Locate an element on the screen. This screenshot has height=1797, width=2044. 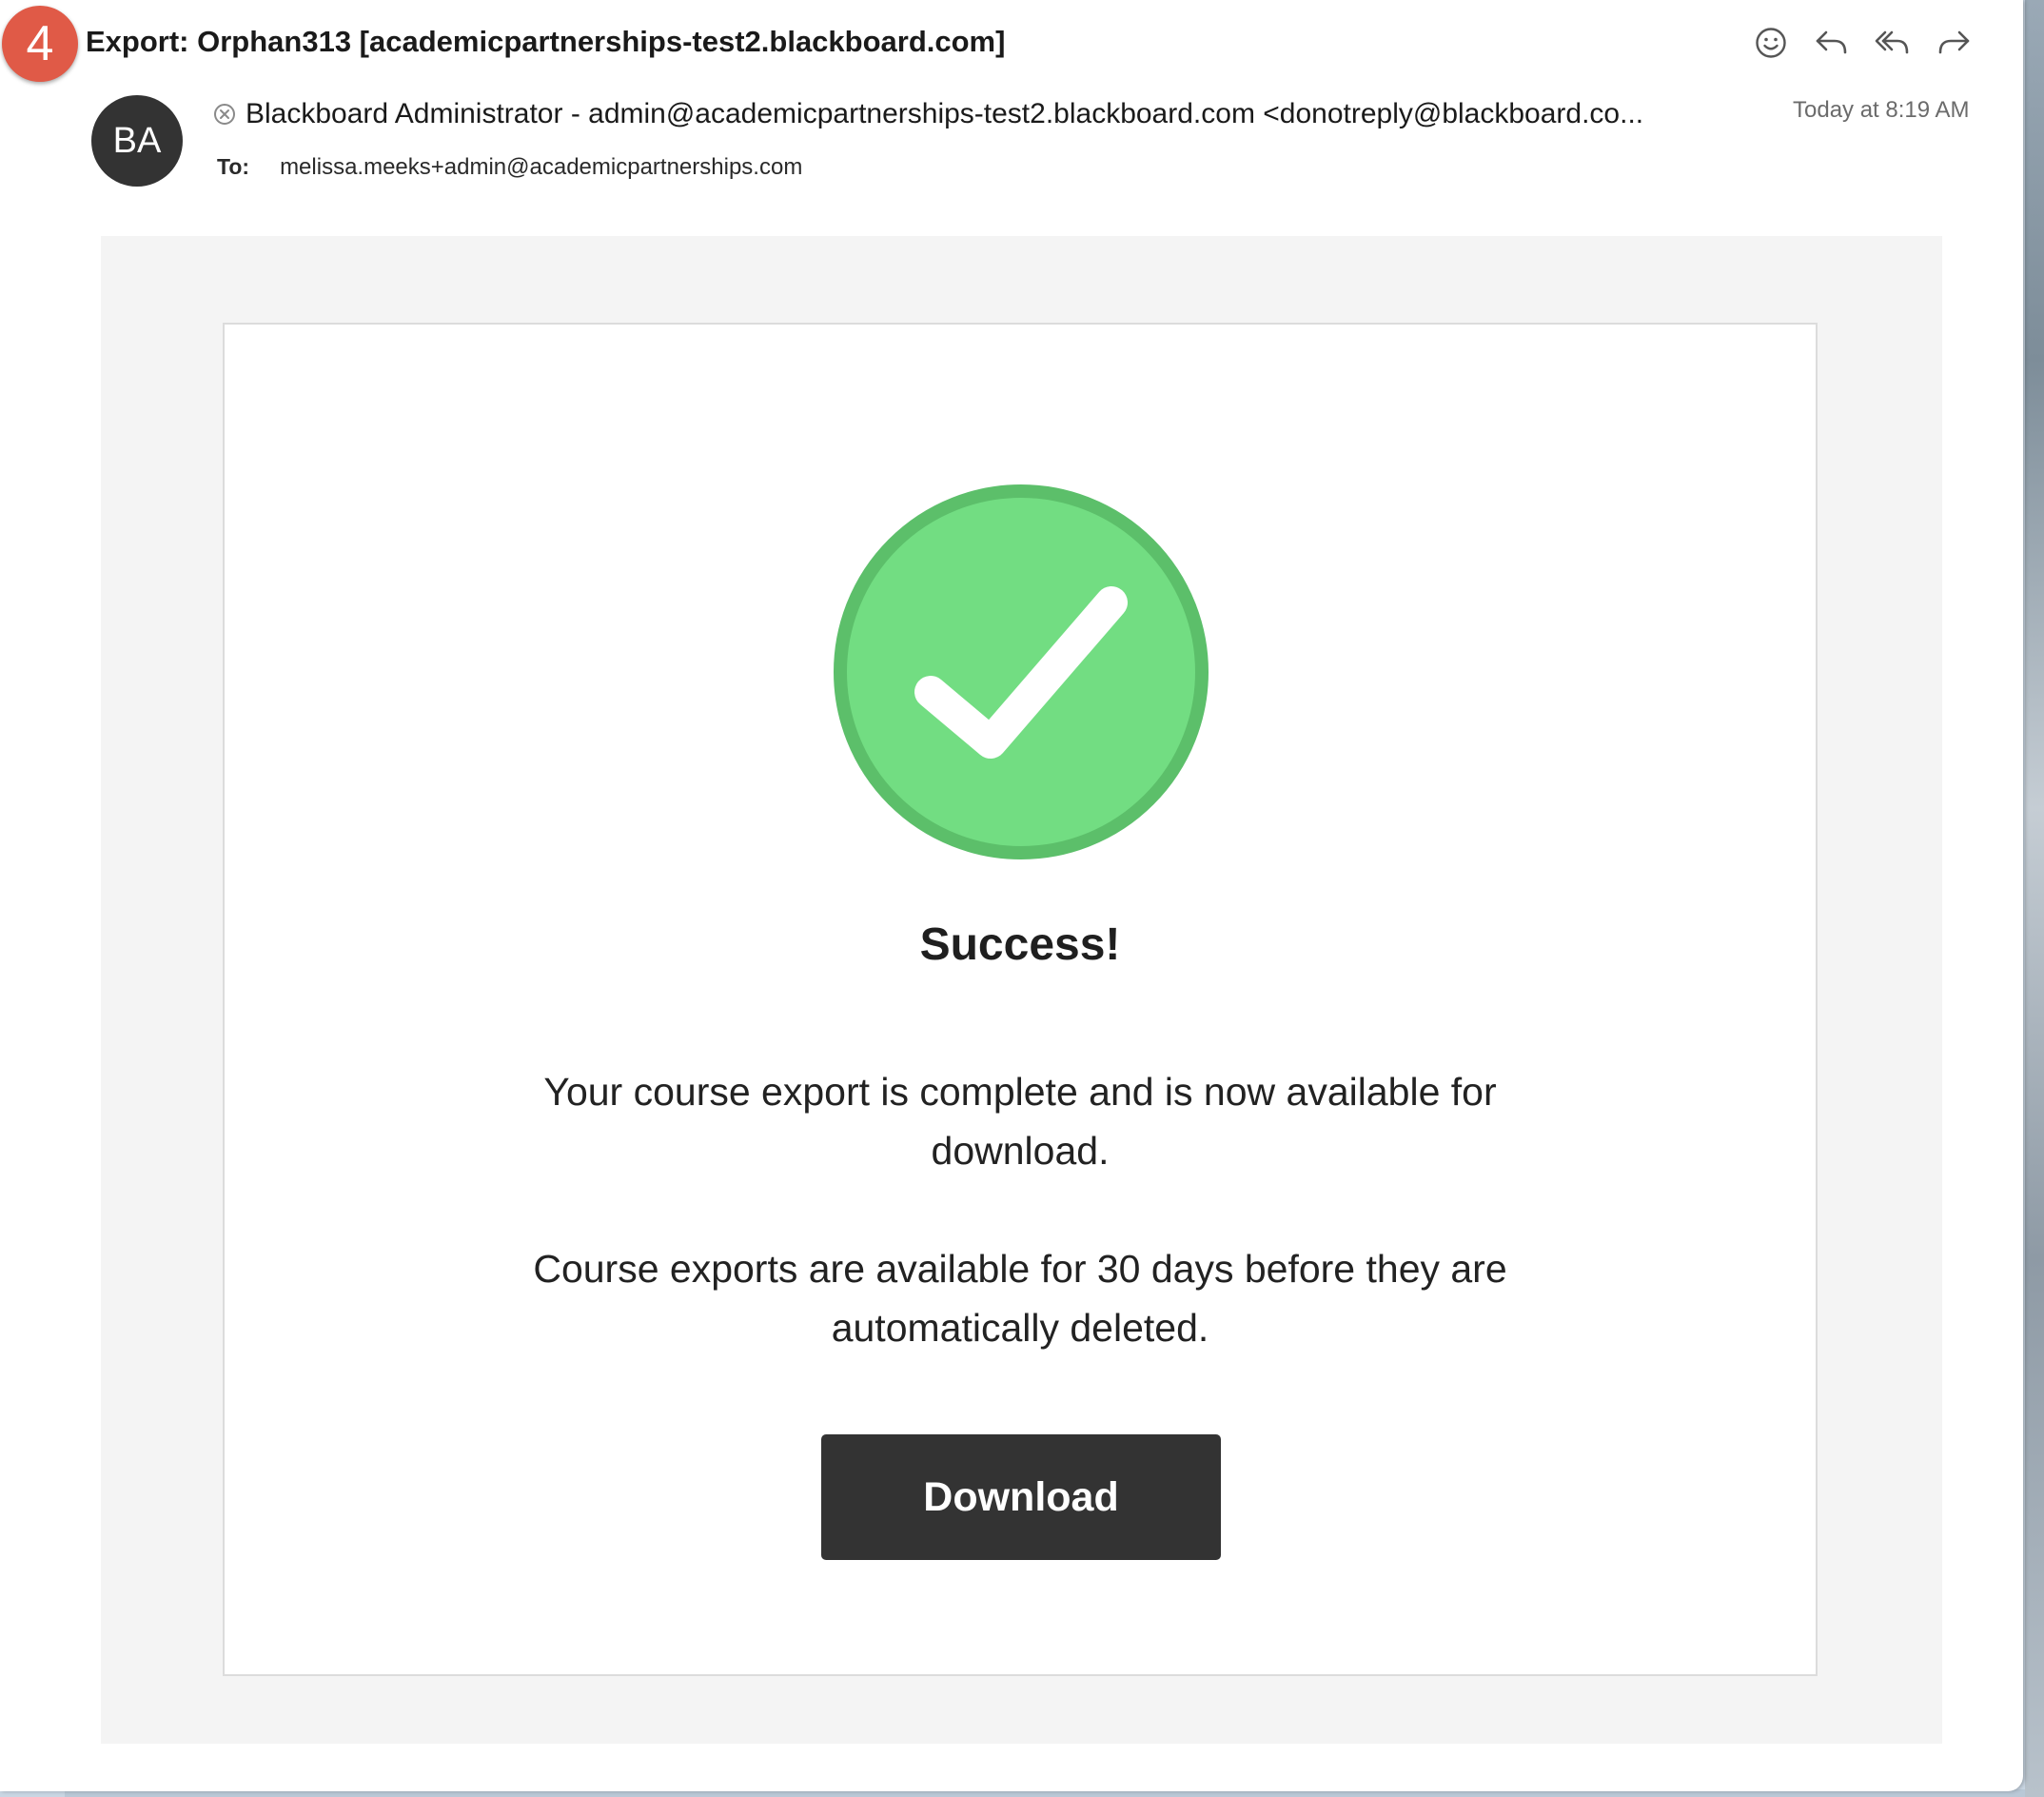
reply-button is located at coordinates (1832, 43).